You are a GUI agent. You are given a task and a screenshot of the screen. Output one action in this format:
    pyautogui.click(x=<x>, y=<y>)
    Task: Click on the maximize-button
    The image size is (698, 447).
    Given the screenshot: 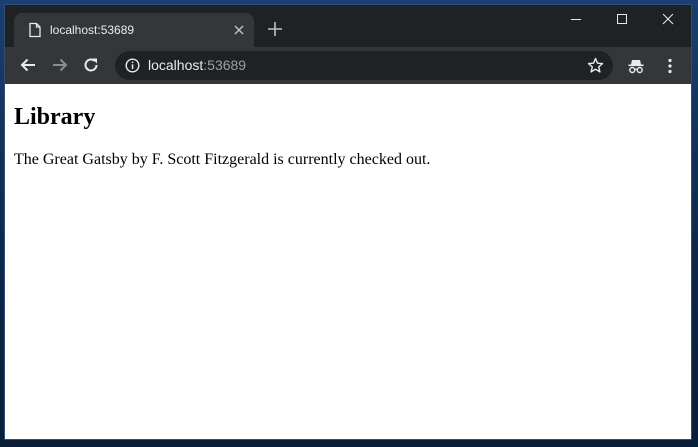 What is the action you would take?
    pyautogui.click(x=622, y=19)
    